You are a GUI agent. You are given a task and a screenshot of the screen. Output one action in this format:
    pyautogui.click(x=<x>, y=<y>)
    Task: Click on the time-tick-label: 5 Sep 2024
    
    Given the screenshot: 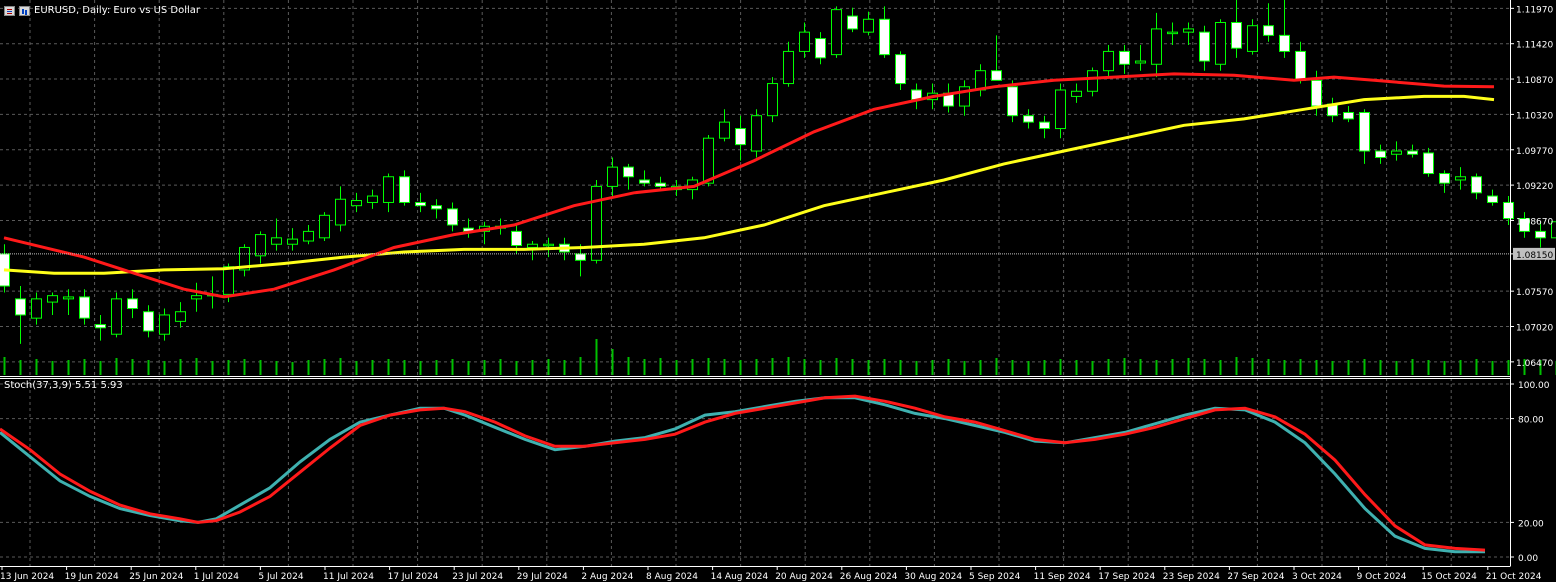 What is the action you would take?
    pyautogui.click(x=995, y=577)
    